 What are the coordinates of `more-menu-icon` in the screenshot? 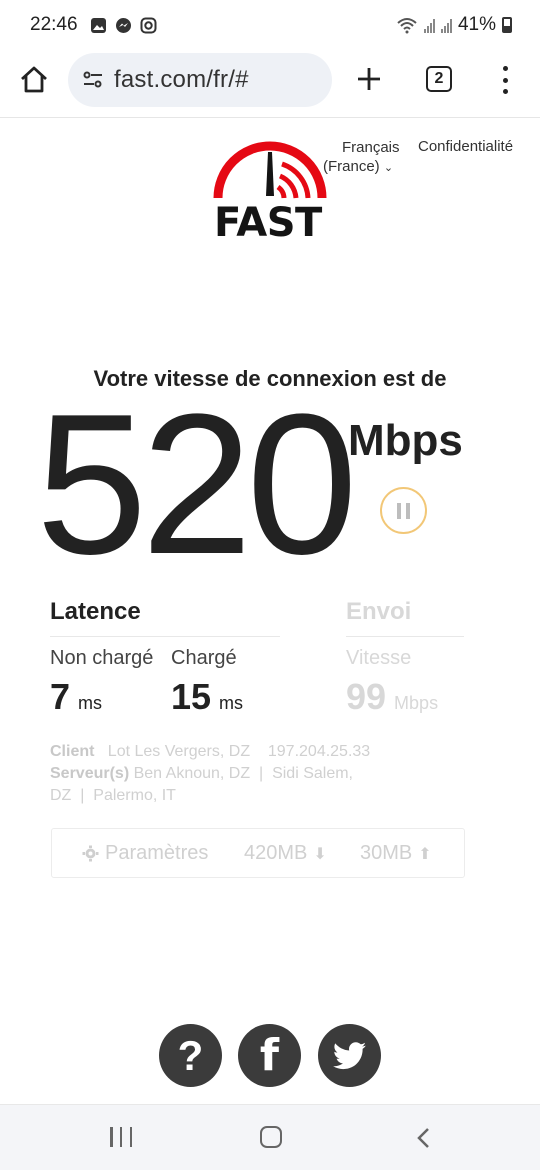 It's located at (505, 80).